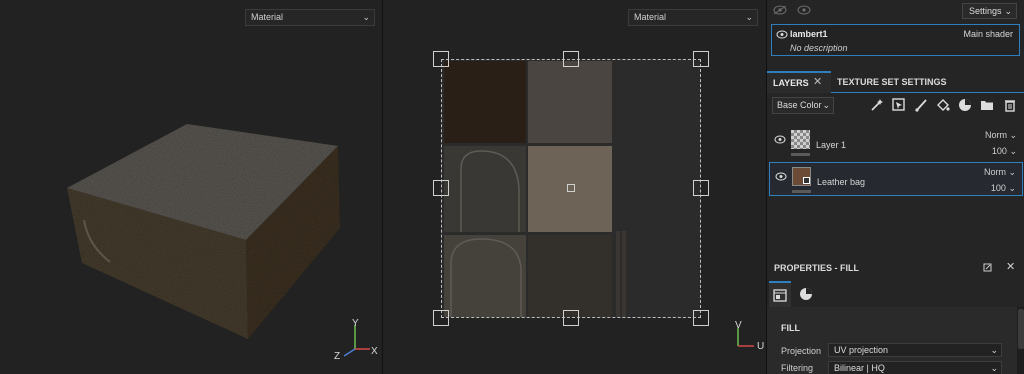 The image size is (1024, 374). I want to click on properties-scrollbar, so click(1020, 340).